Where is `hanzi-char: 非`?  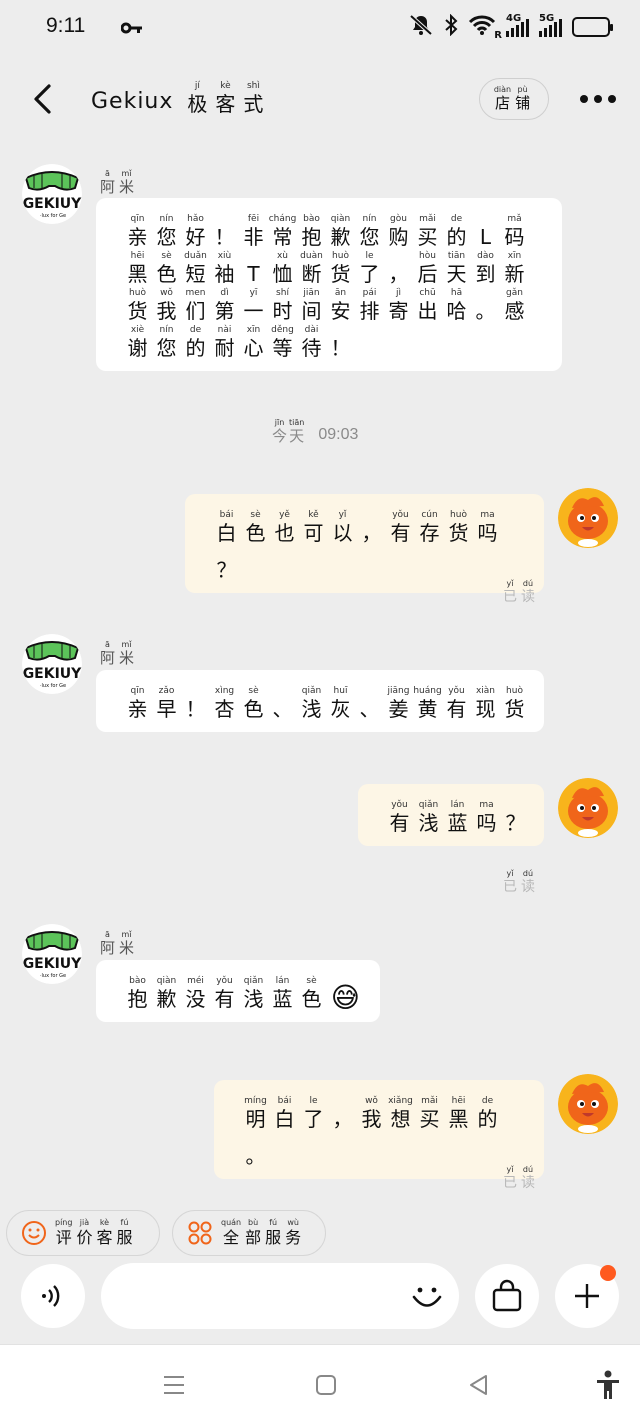
hanzi-char: 非 is located at coordinates (253, 237).